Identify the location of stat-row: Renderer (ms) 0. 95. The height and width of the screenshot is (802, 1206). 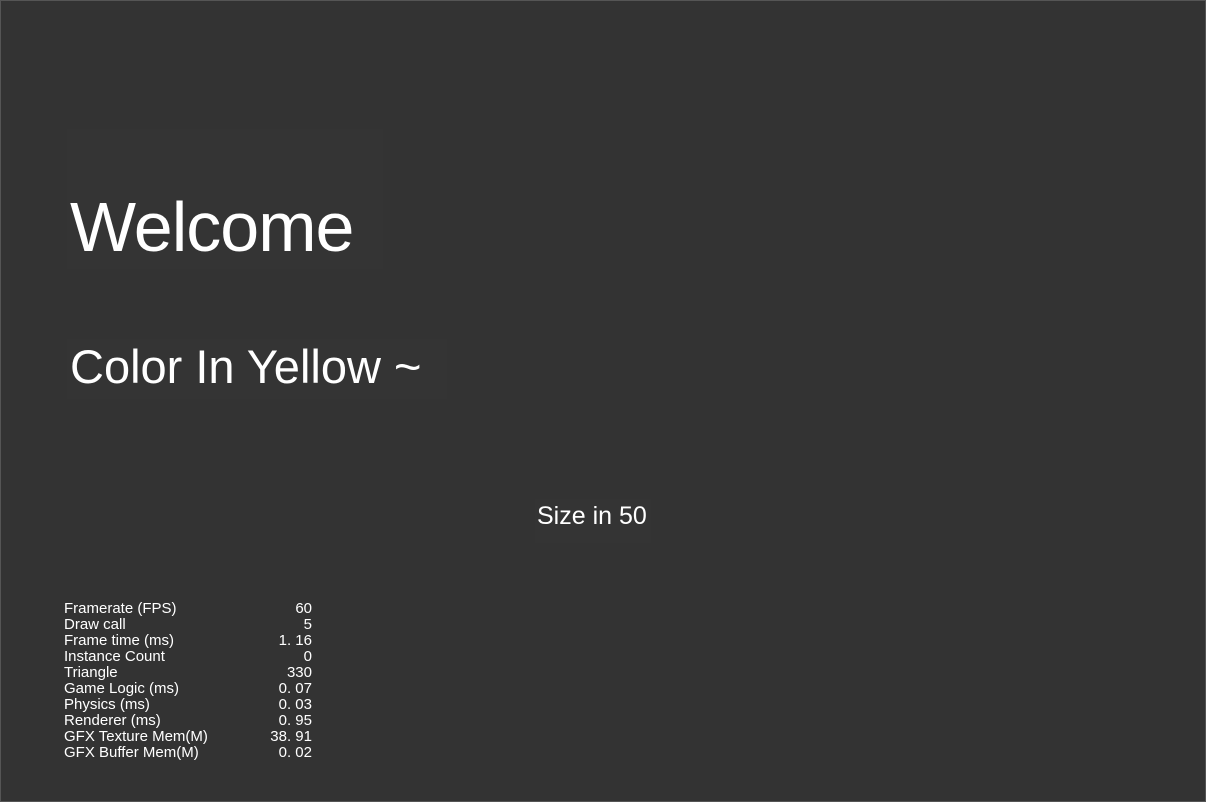
(188, 721).